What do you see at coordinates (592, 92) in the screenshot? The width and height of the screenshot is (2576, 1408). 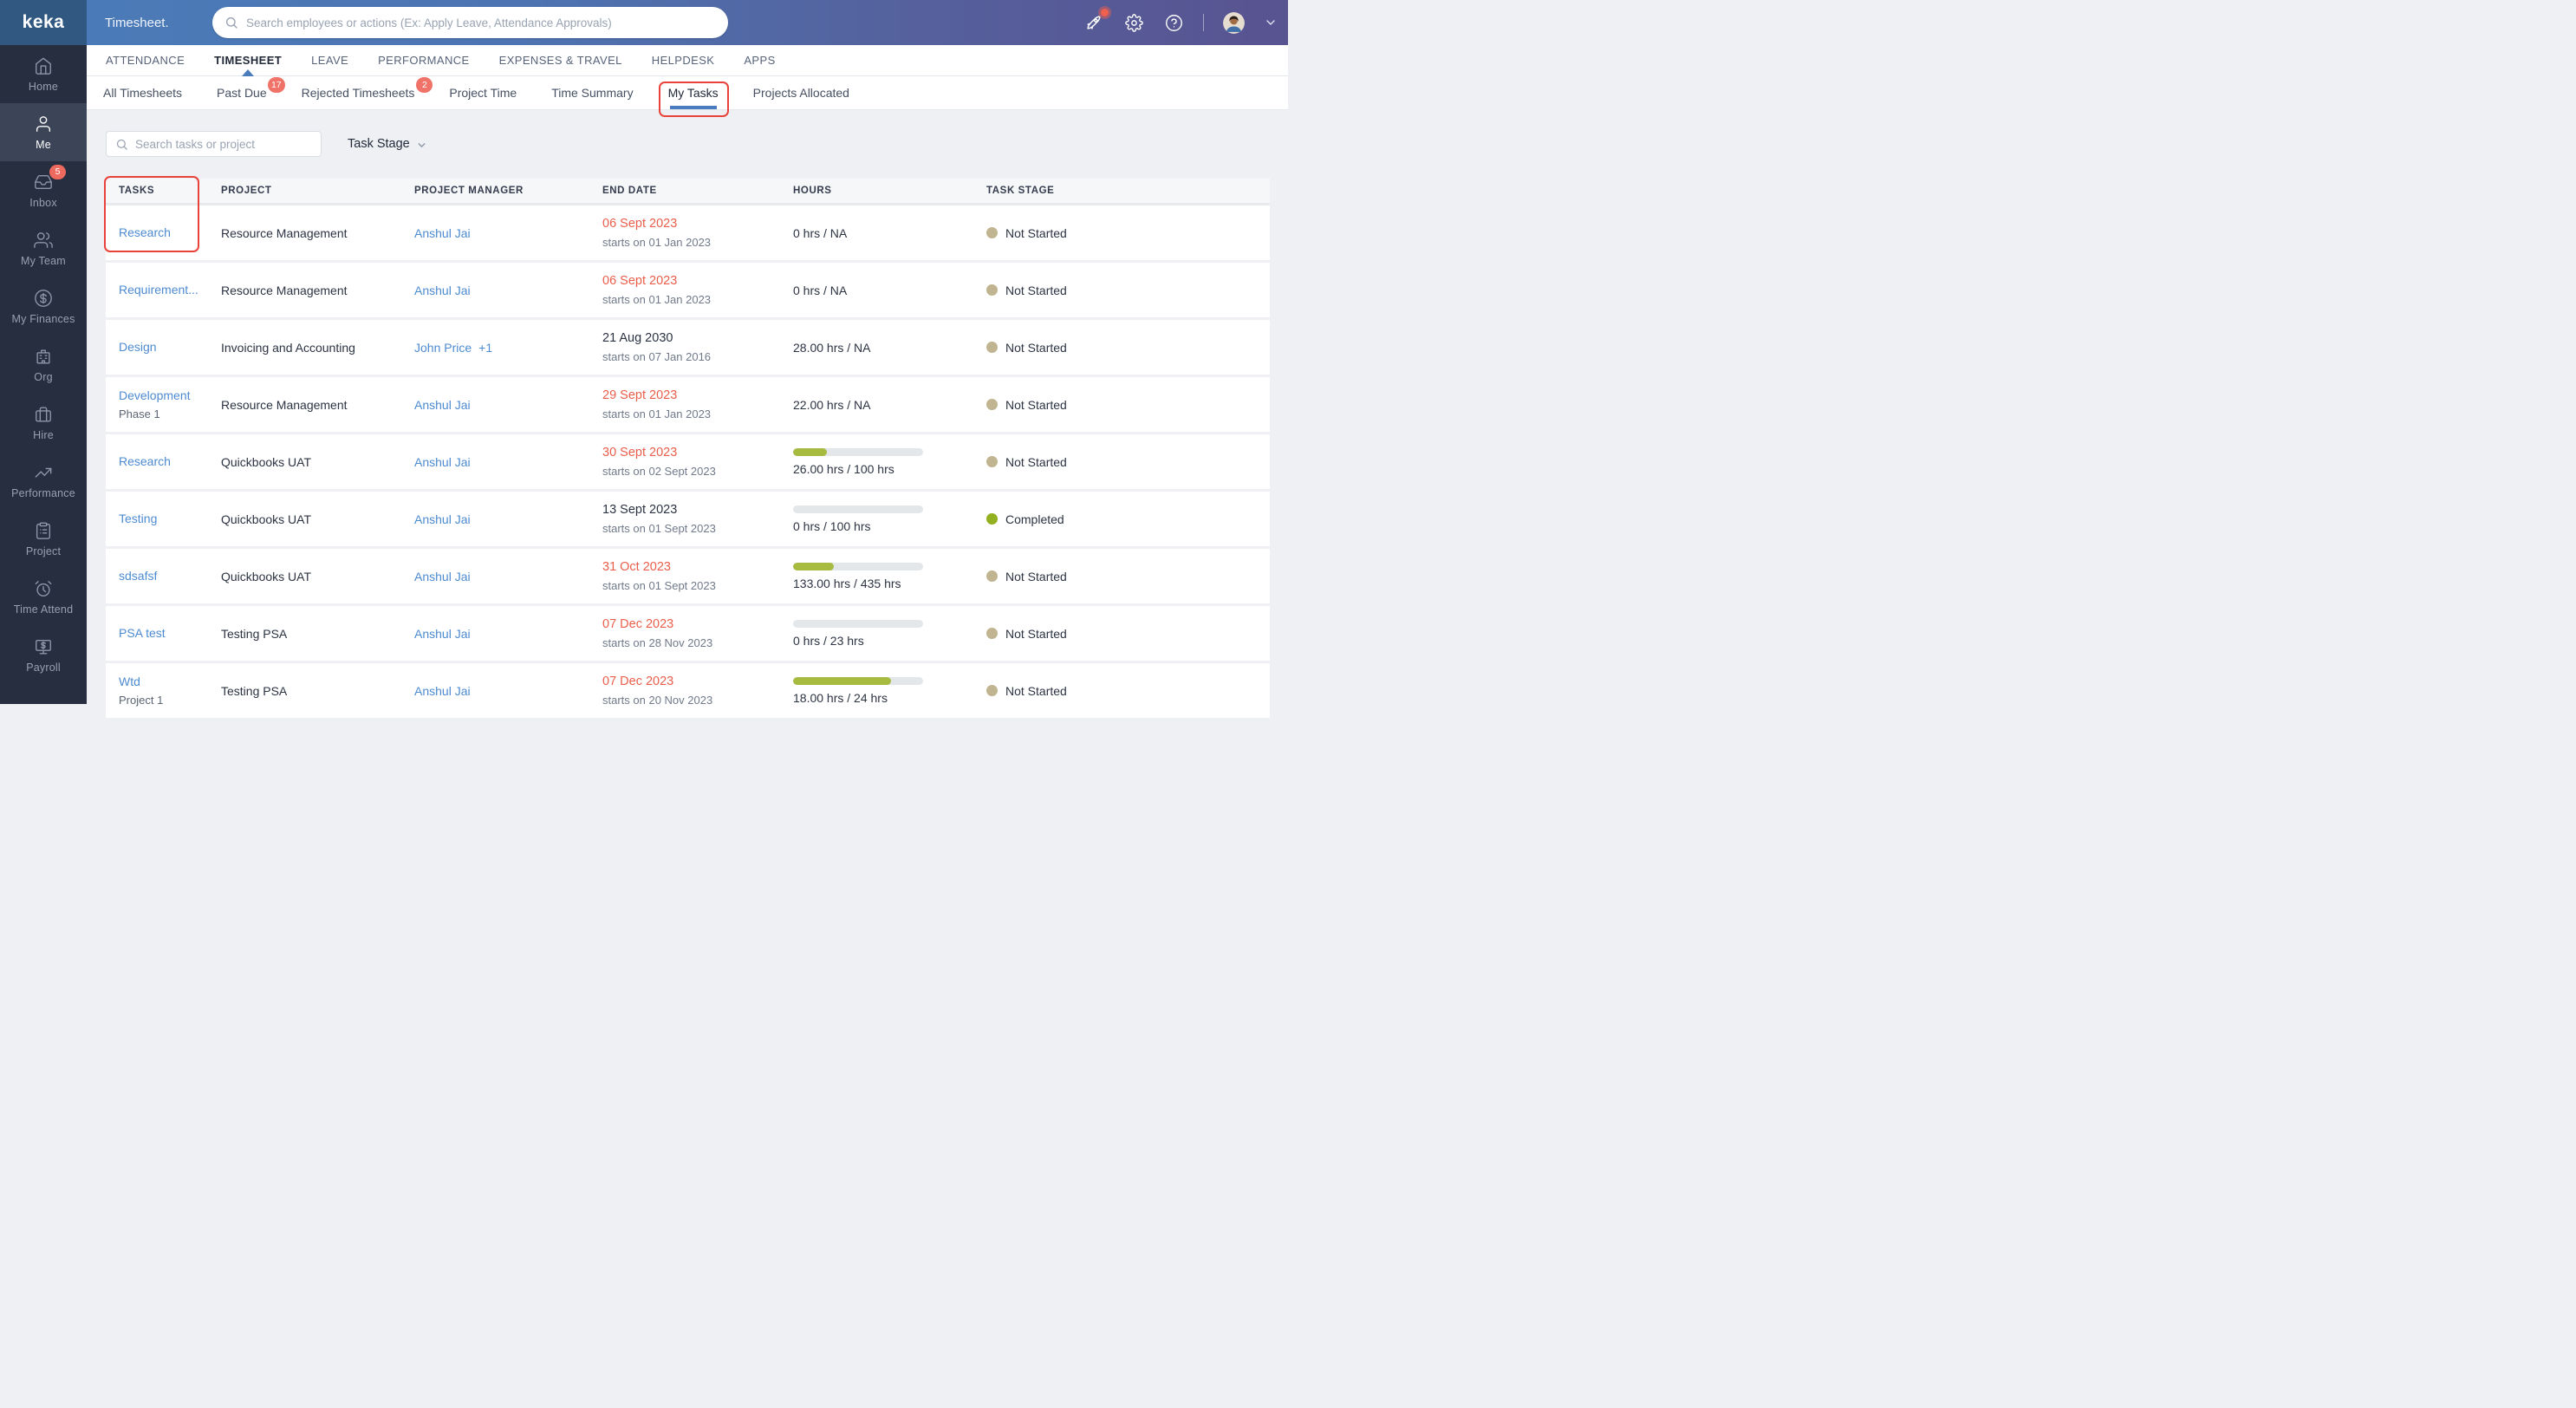 I see `subtab-time-summary: Time Summary` at bounding box center [592, 92].